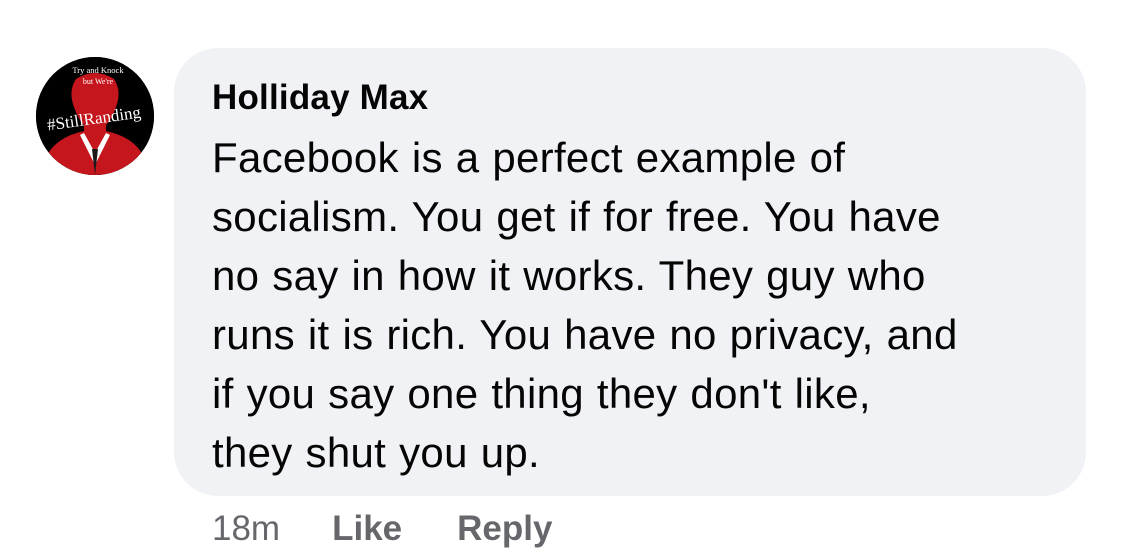 Image resolution: width=1125 pixels, height=559 pixels. I want to click on reply-button: Reply, so click(504, 529).